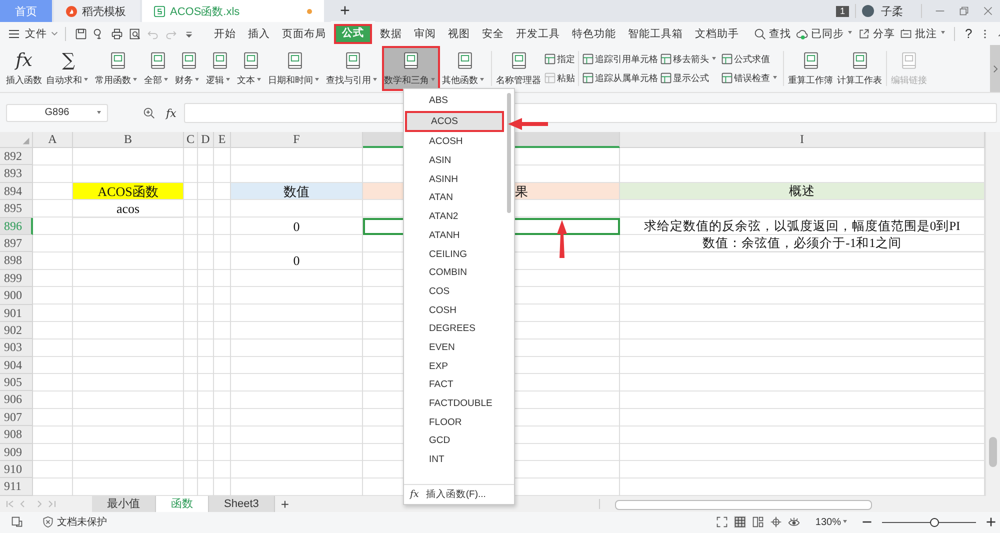 The image size is (1000, 533). What do you see at coordinates (205, 11) in the screenshot?
I see `tab-label: ACOS函数.xls` at bounding box center [205, 11].